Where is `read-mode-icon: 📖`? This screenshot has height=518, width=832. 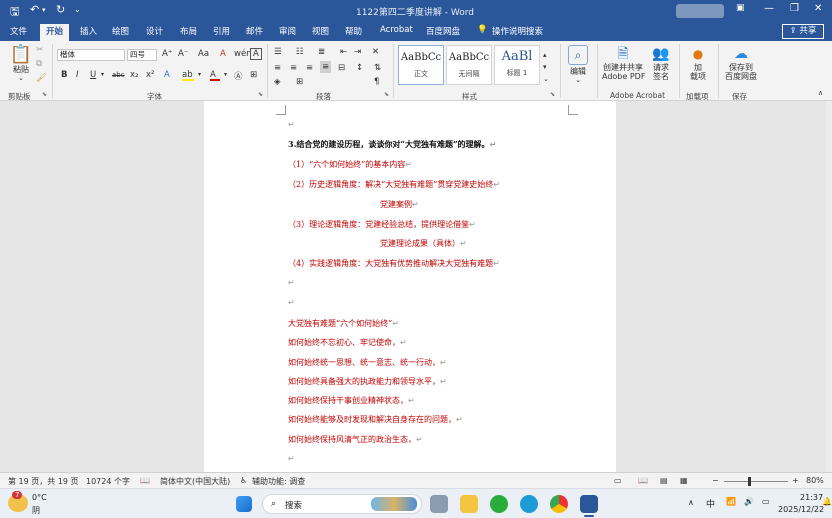 read-mode-icon: 📖 is located at coordinates (643, 480).